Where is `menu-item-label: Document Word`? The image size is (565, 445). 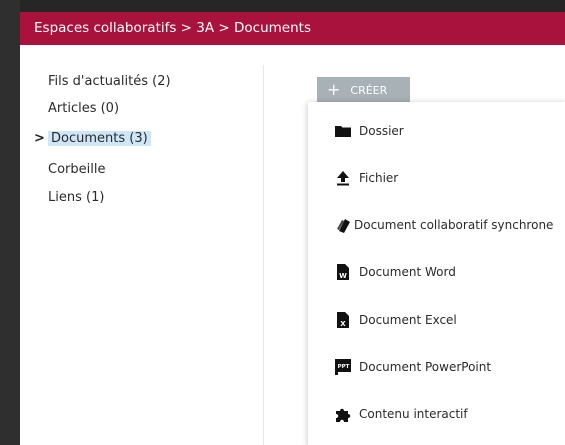 menu-item-label: Document Word is located at coordinates (407, 272).